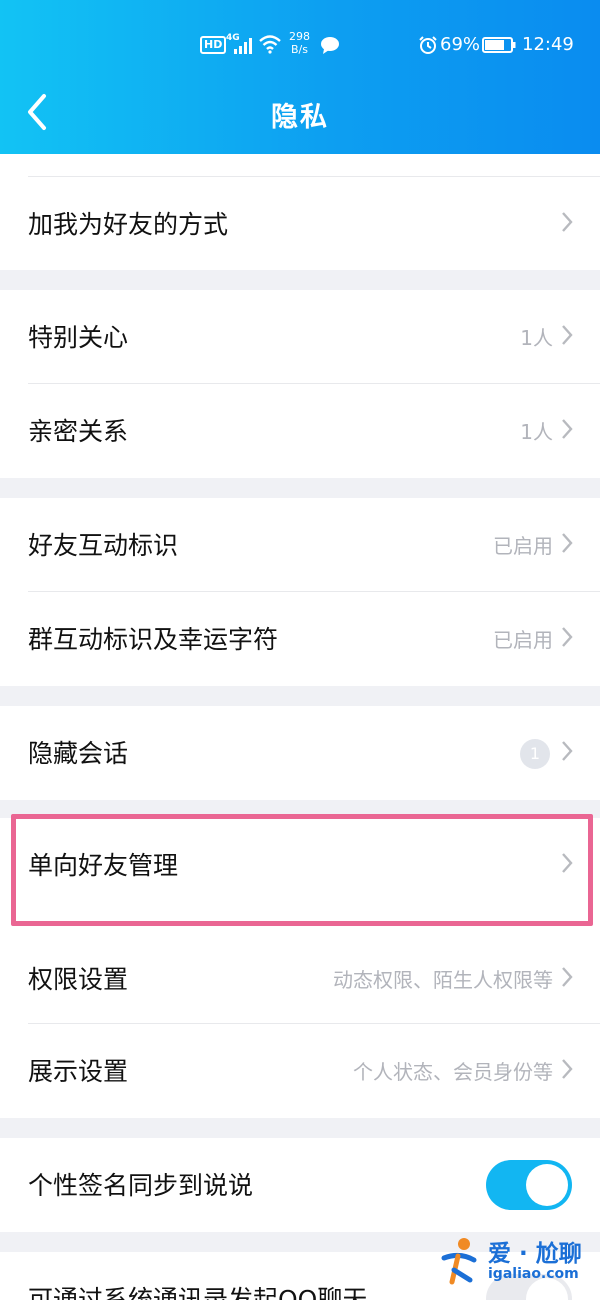  What do you see at coordinates (300, 978) in the screenshot?
I see `row-permission-settings: 权限设置 动态权限、陌生人权限等` at bounding box center [300, 978].